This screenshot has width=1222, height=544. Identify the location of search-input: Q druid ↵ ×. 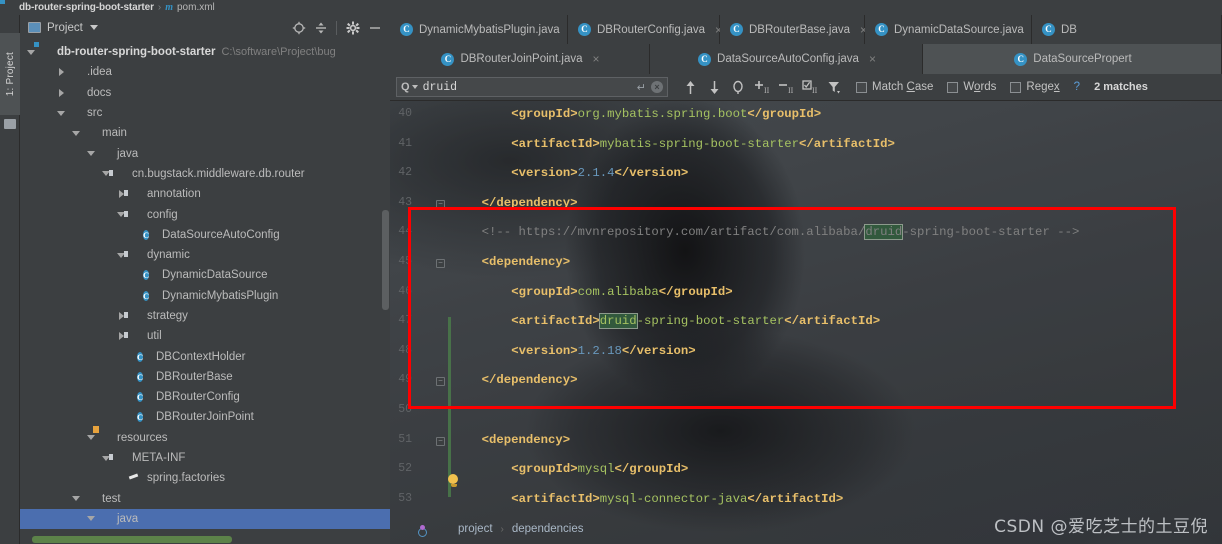
(532, 87).